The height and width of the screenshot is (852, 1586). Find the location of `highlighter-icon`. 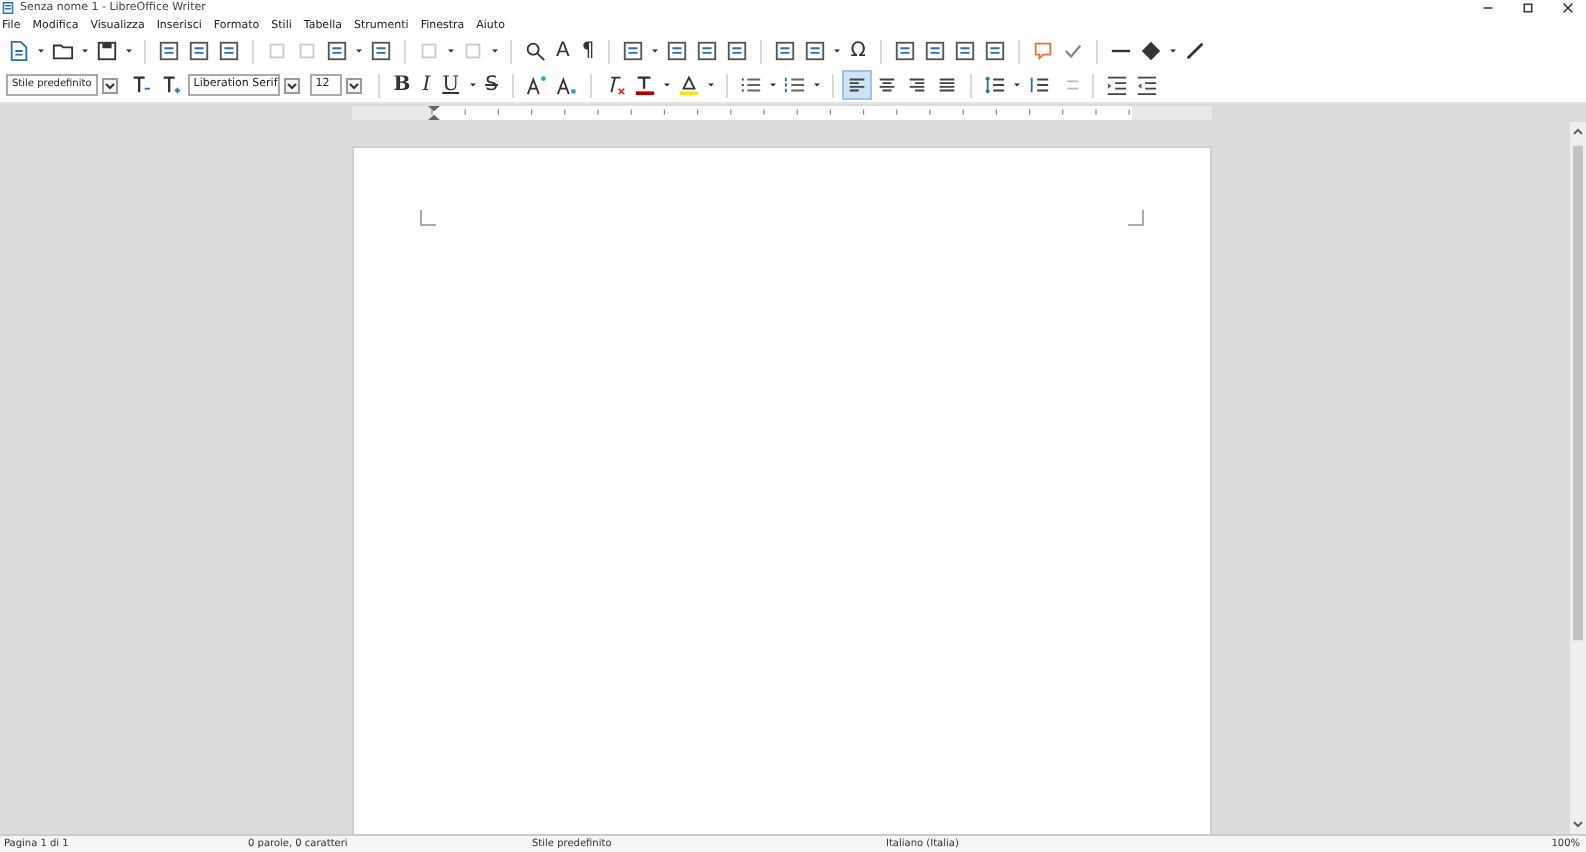

highlighter-icon is located at coordinates (688, 85).